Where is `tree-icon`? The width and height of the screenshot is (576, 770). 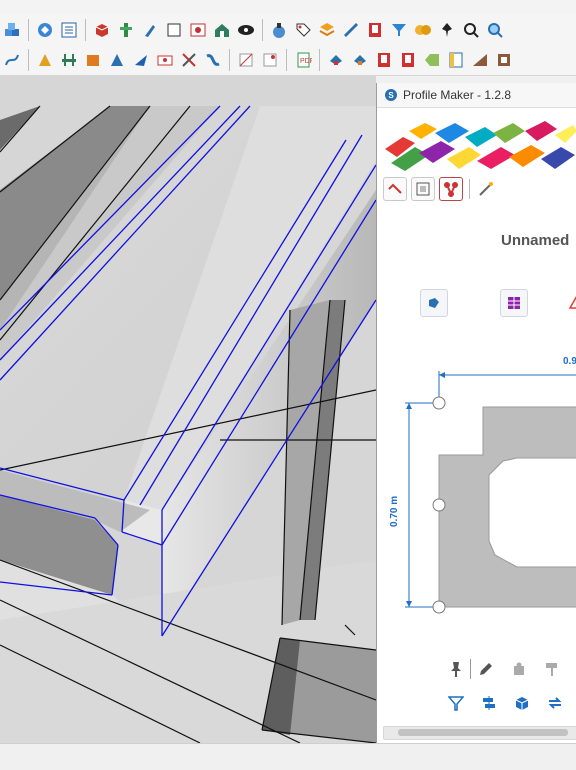 tree-icon is located at coordinates (126, 30).